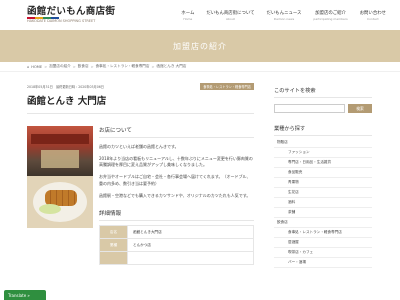  I want to click on table-row: 業種 とんかつ店, so click(176, 245).